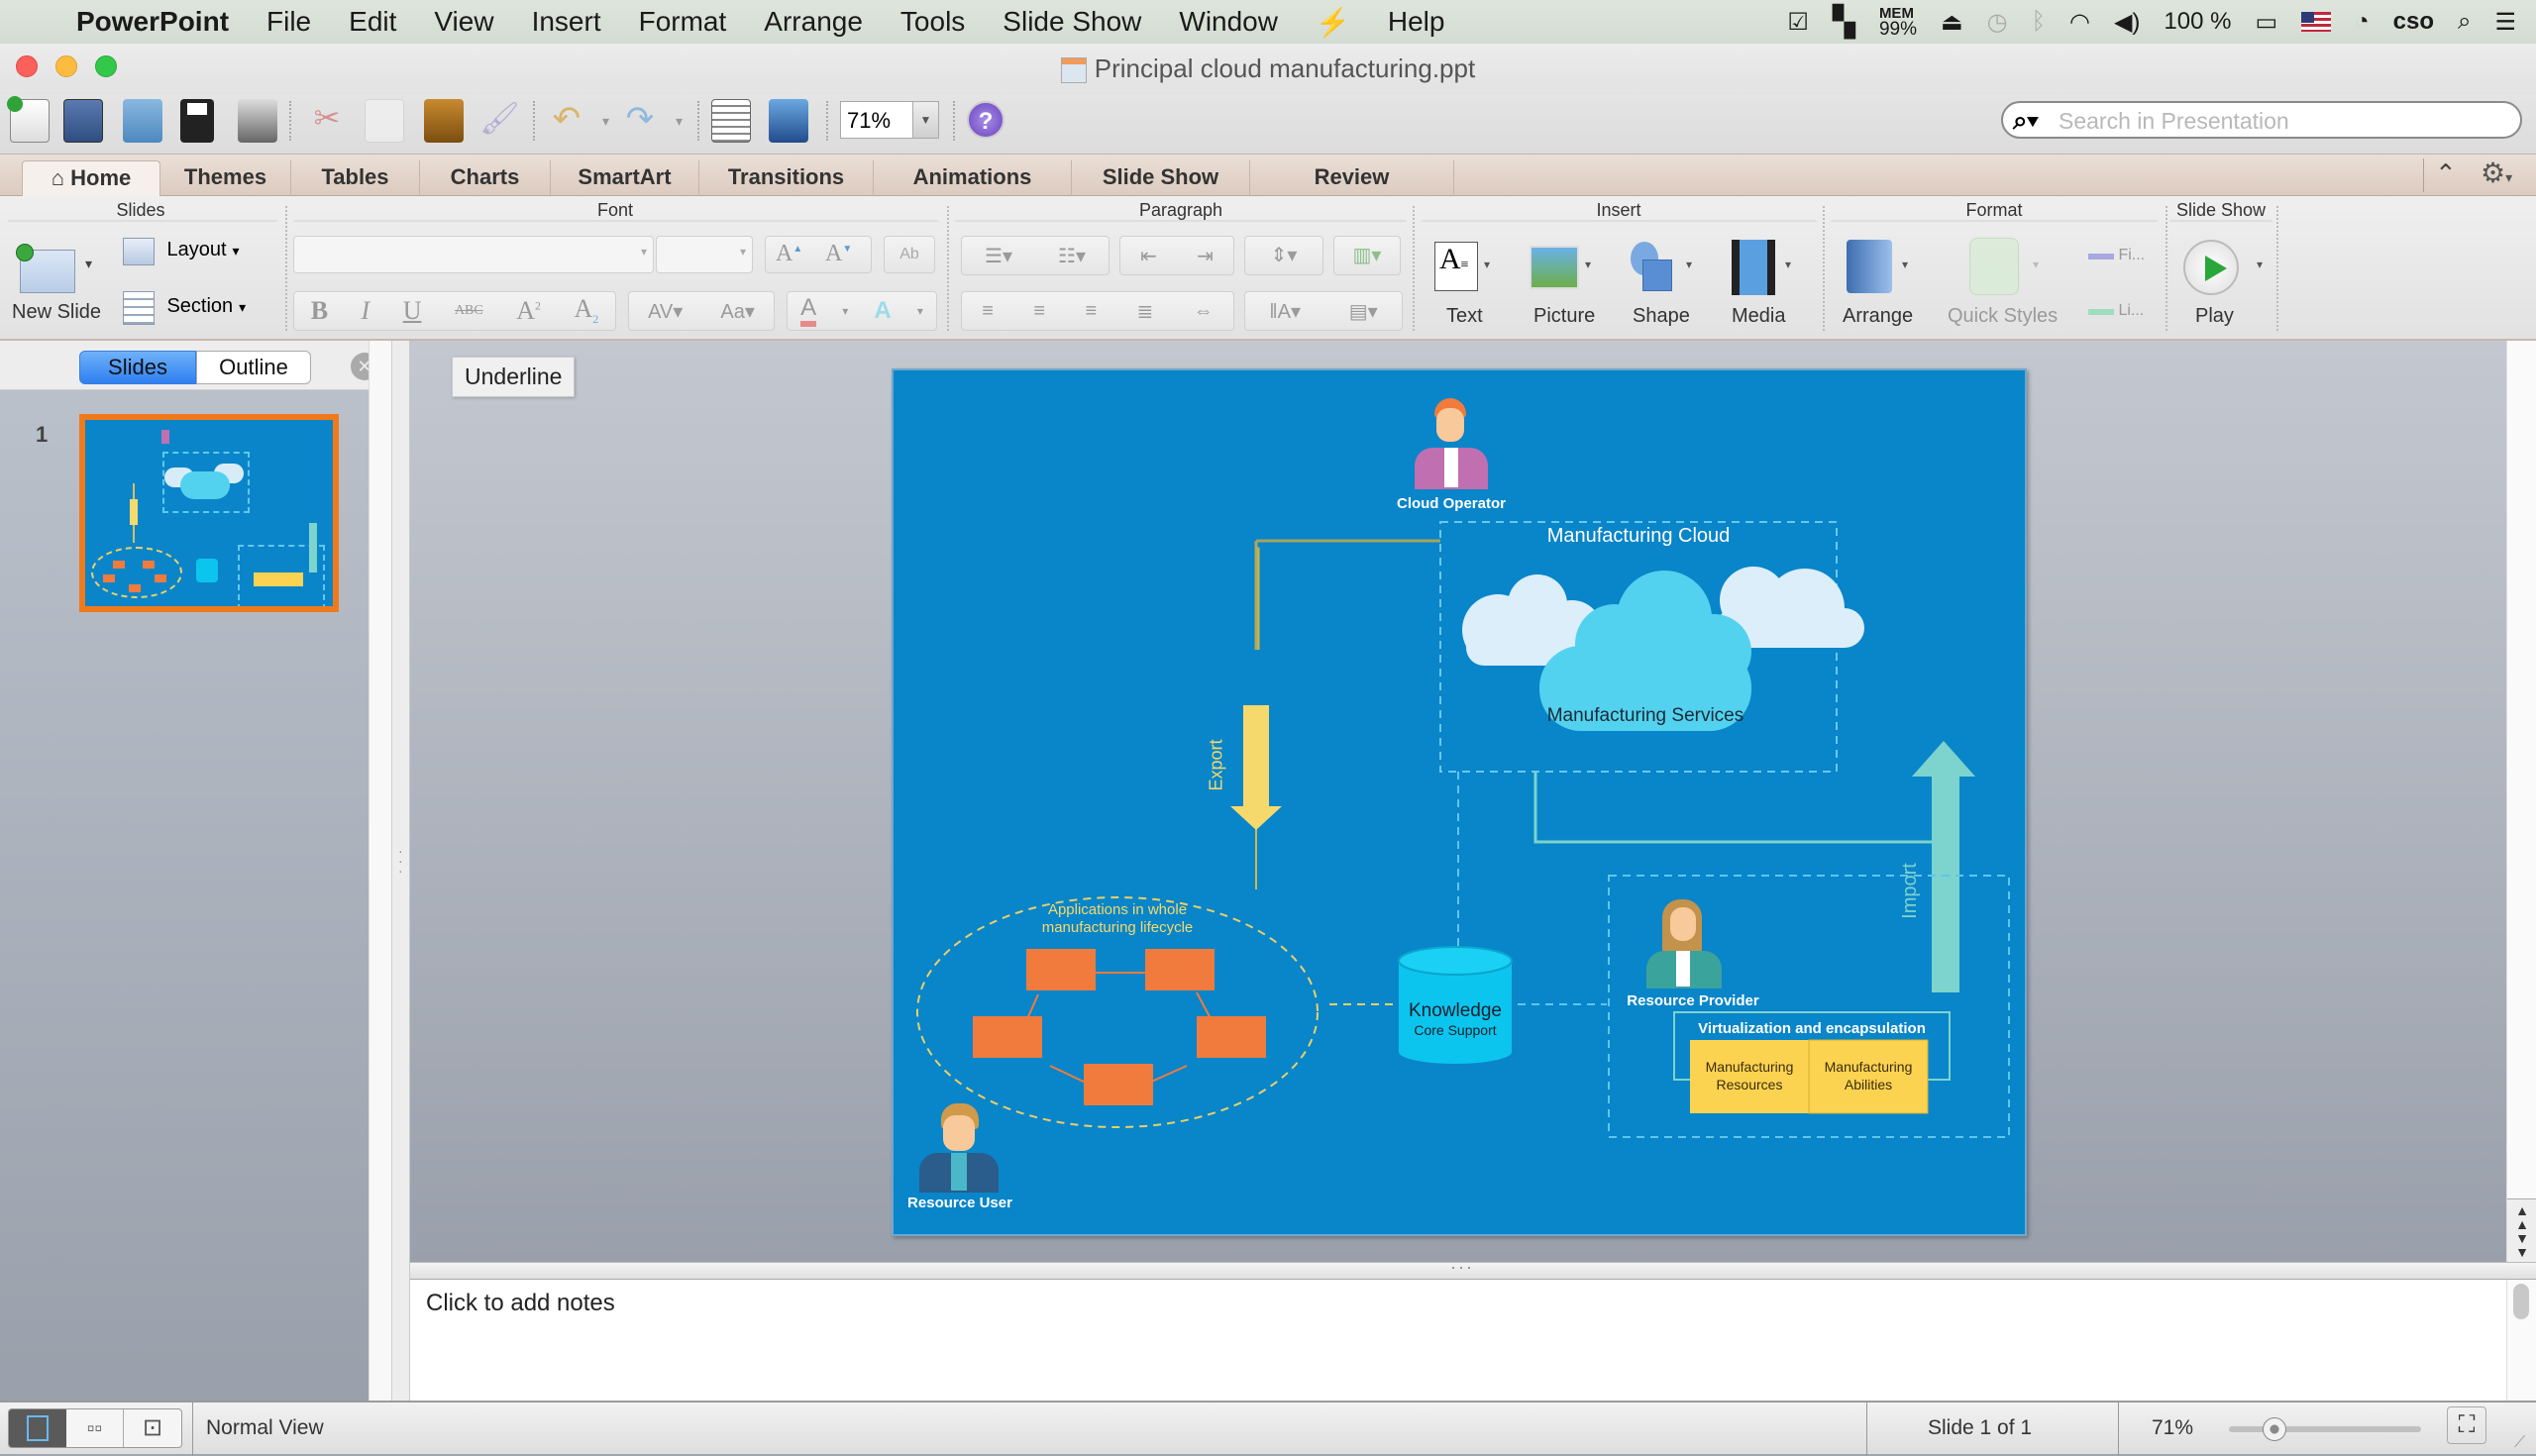  I want to click on menu-arrange: Arrange, so click(813, 22).